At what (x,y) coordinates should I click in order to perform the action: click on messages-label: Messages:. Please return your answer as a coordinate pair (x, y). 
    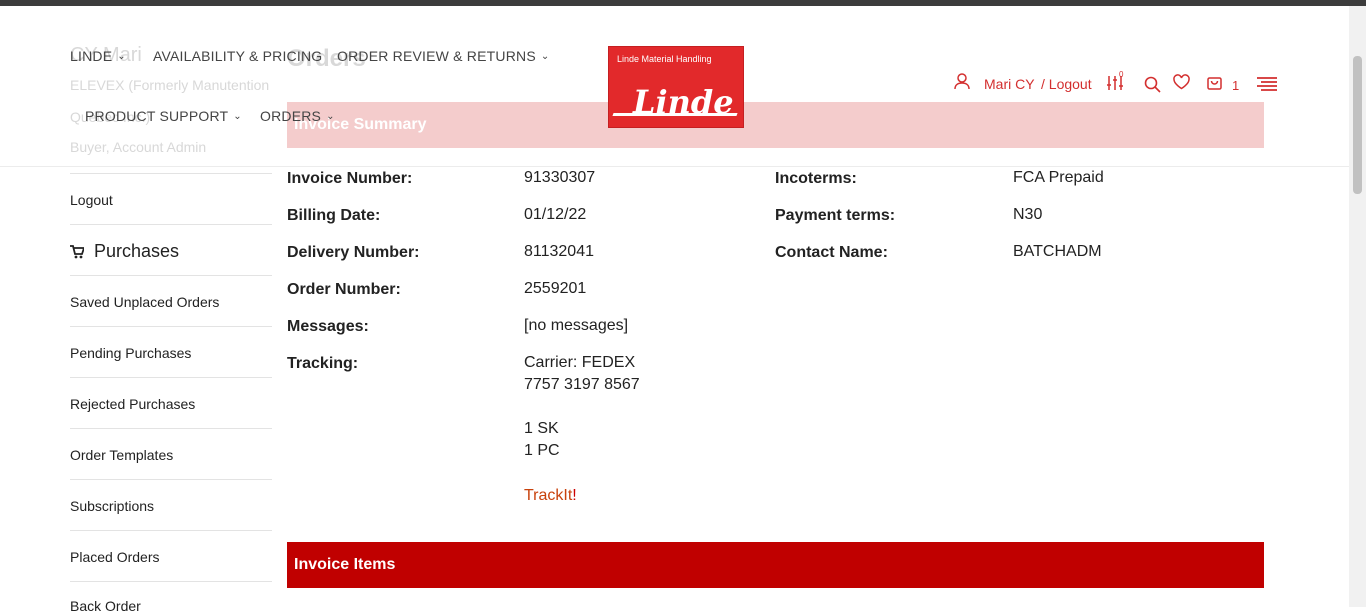
    Looking at the image, I should click on (328, 326).